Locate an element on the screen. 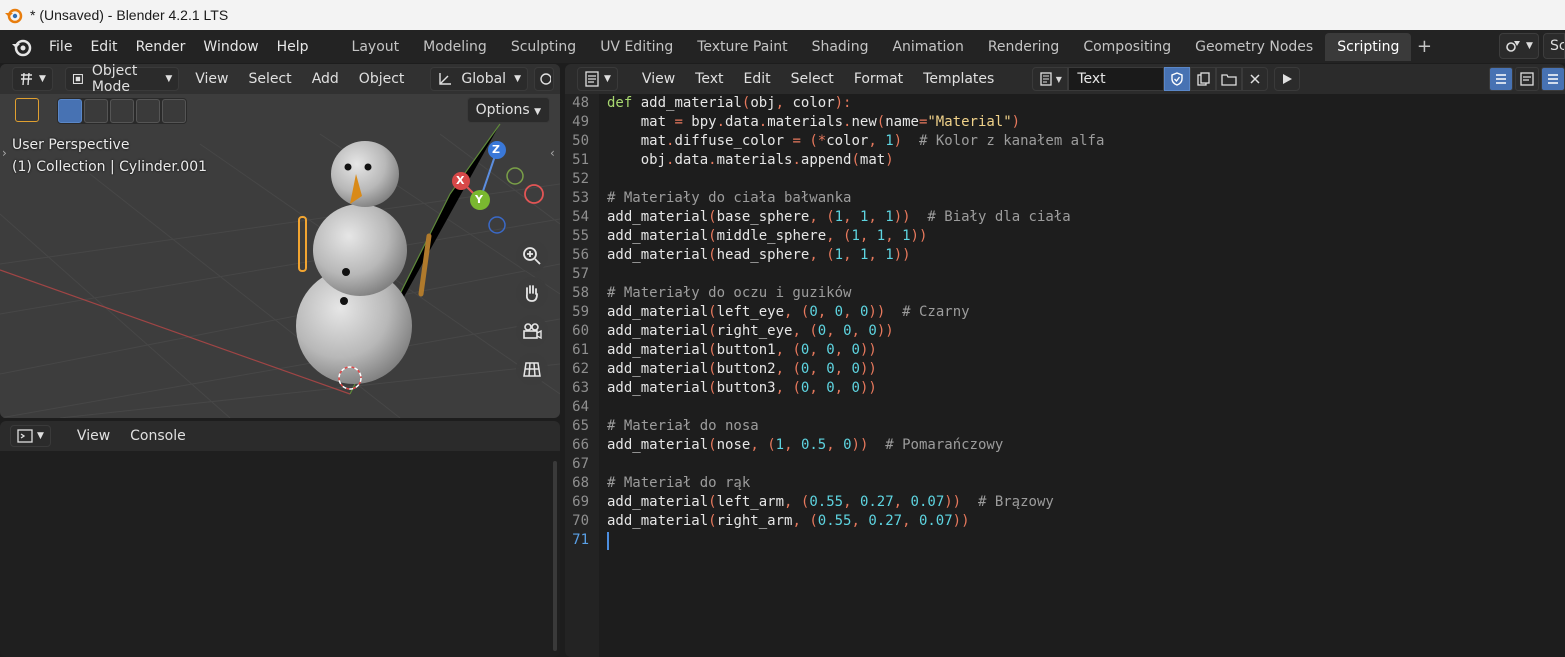 The width and height of the screenshot is (1565, 657). run-script-icon is located at coordinates (1287, 79).